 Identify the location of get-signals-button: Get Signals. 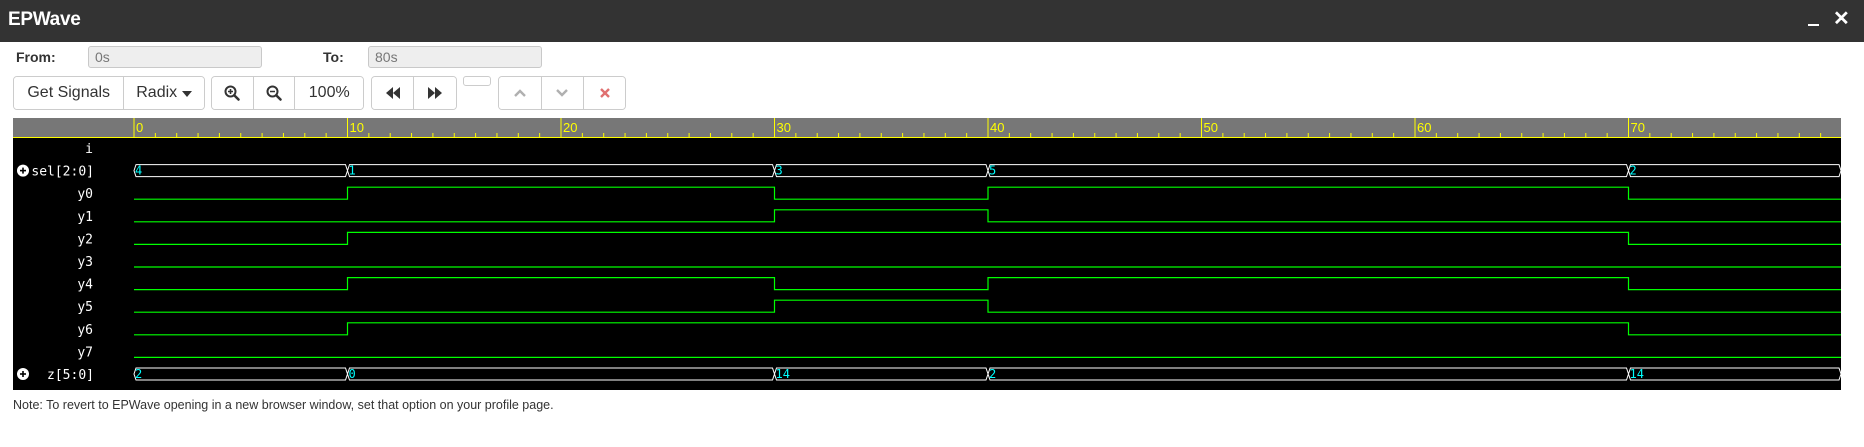
(69, 93).